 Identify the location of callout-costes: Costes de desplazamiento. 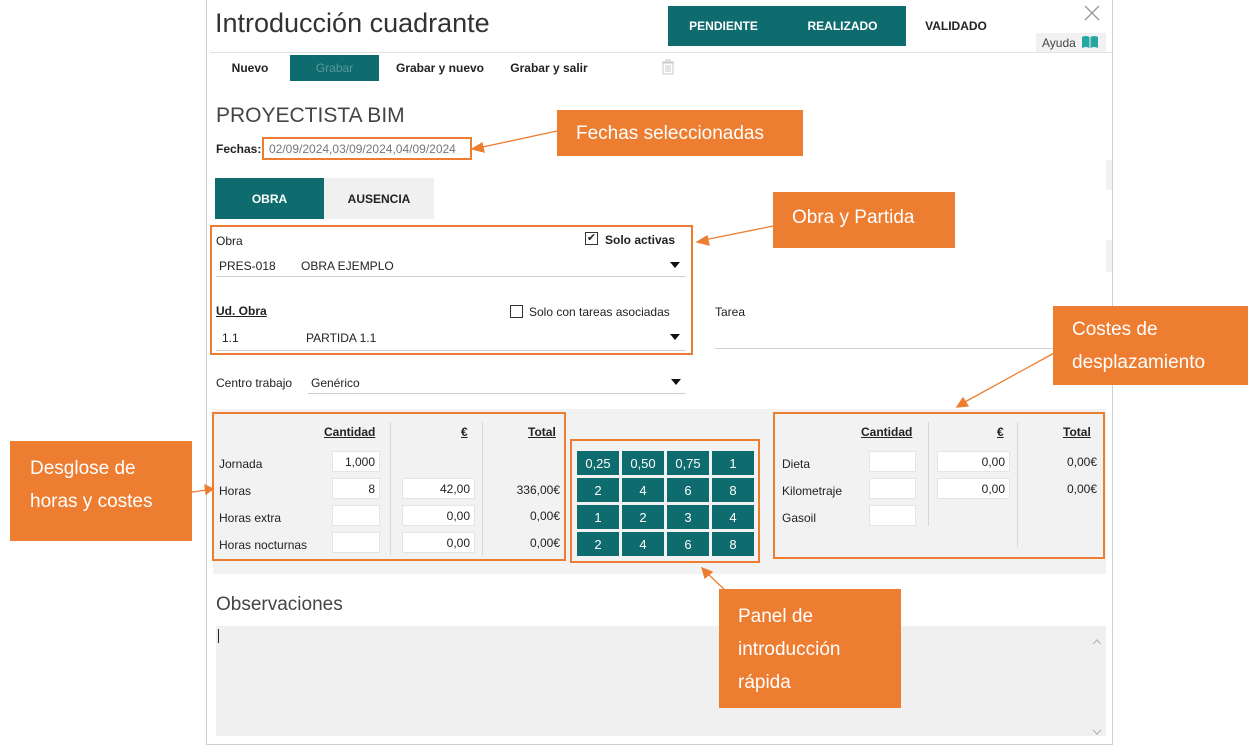
(1150, 345).